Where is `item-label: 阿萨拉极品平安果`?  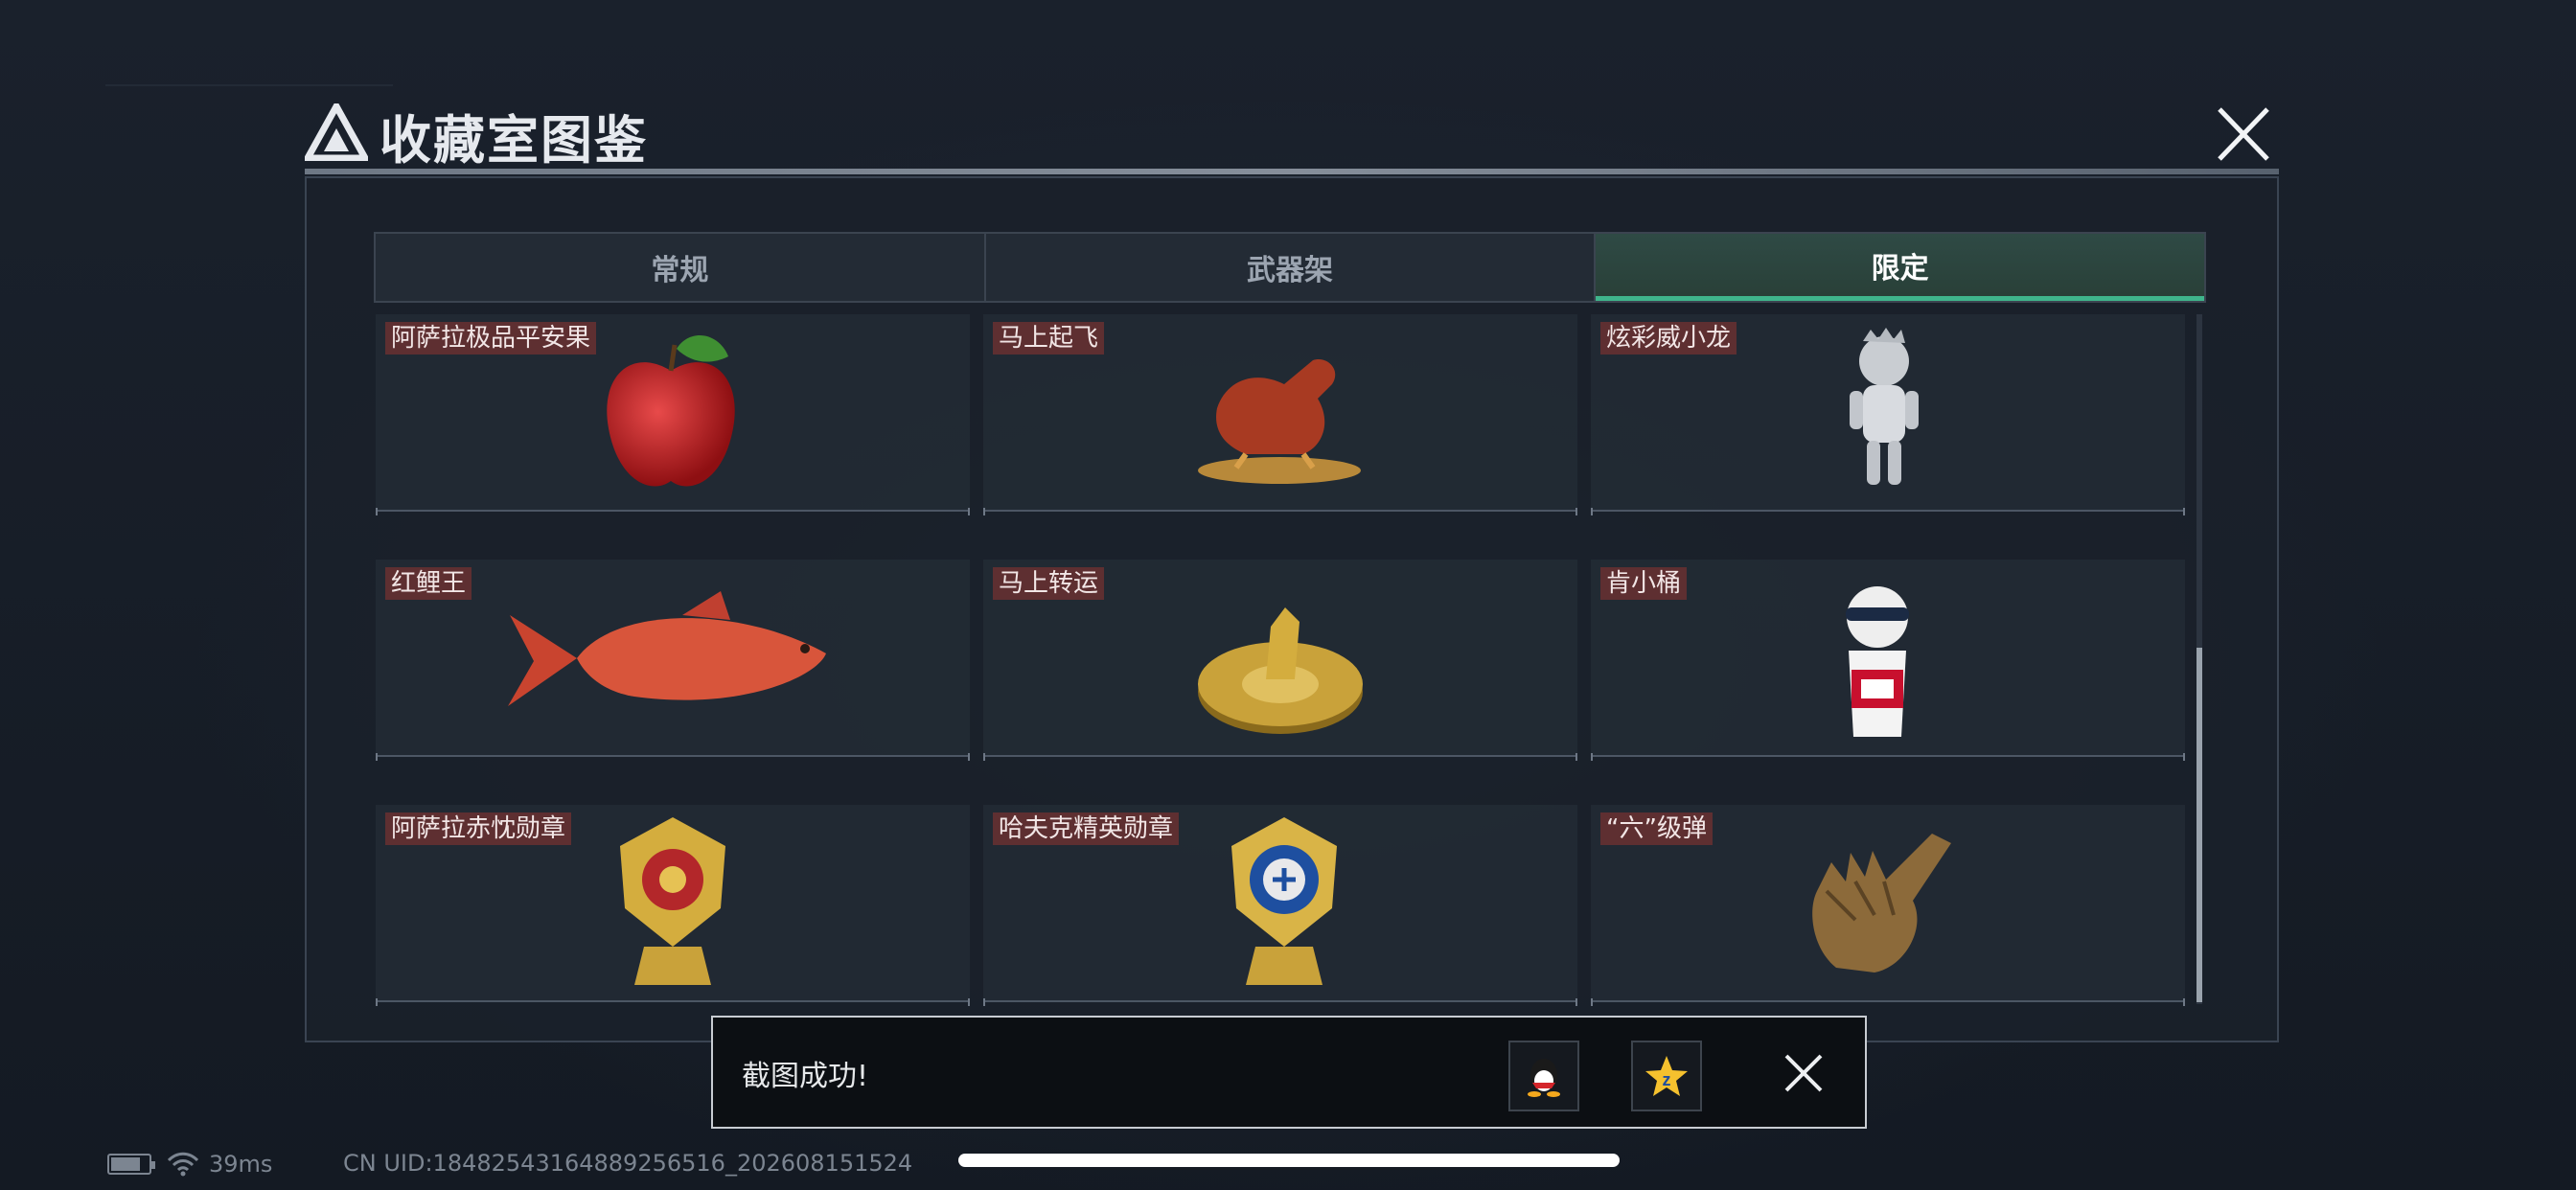 item-label: 阿萨拉极品平安果 is located at coordinates (491, 339).